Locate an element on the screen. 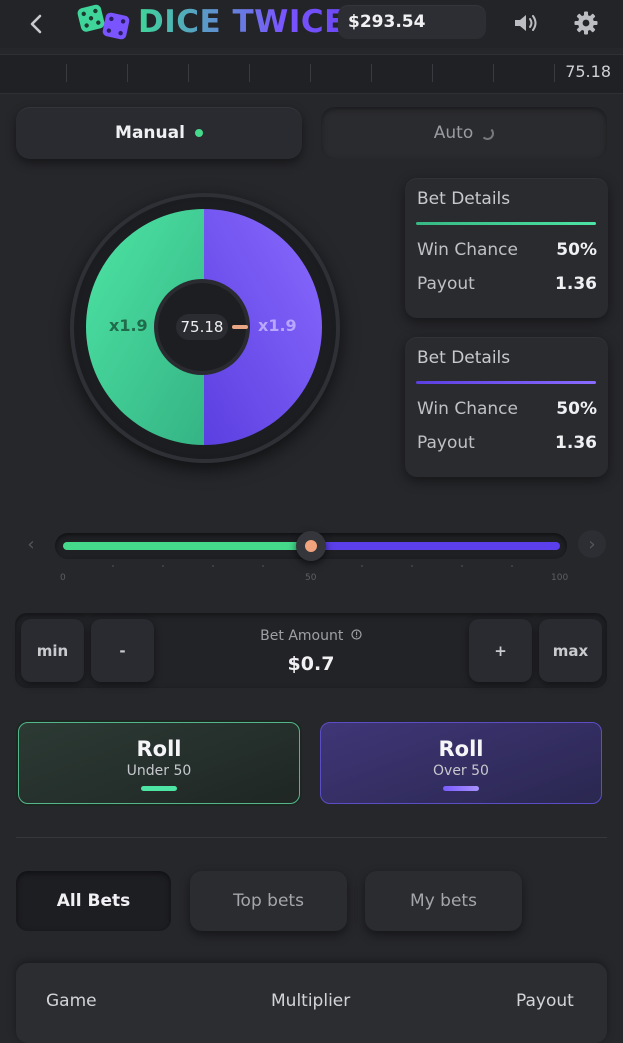  slider-increase-button: › is located at coordinates (592, 544).